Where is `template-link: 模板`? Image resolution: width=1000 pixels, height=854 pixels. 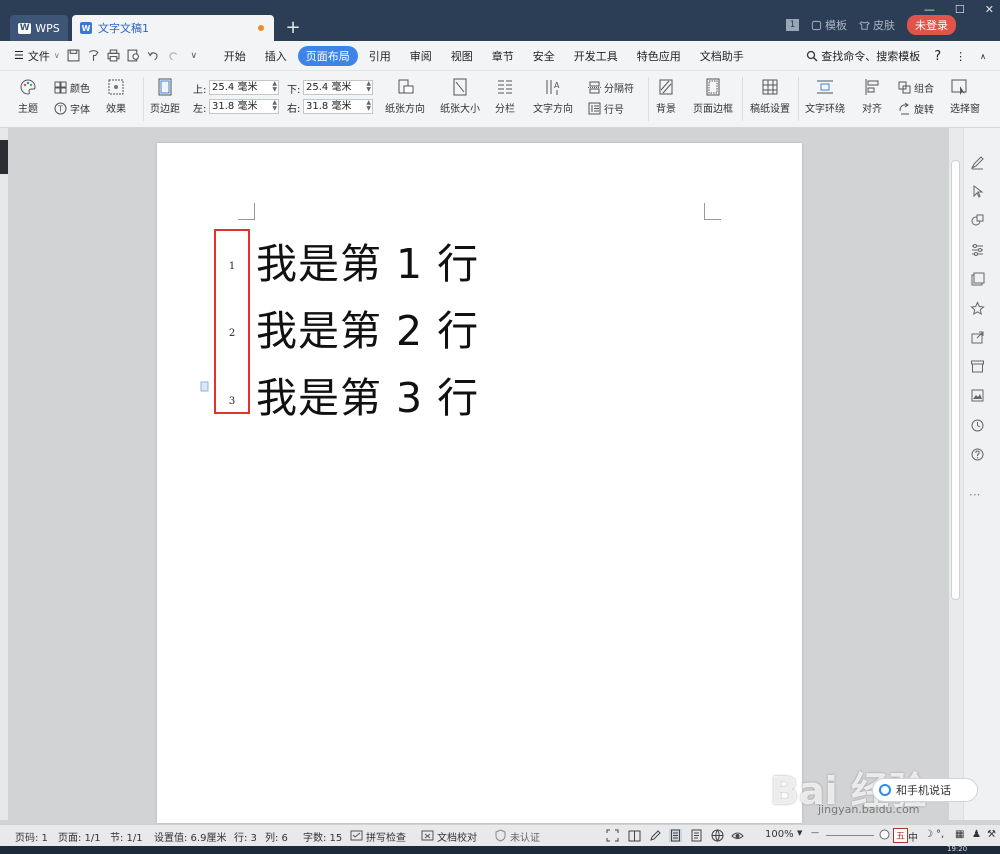
template-link: 模板 is located at coordinates (829, 25).